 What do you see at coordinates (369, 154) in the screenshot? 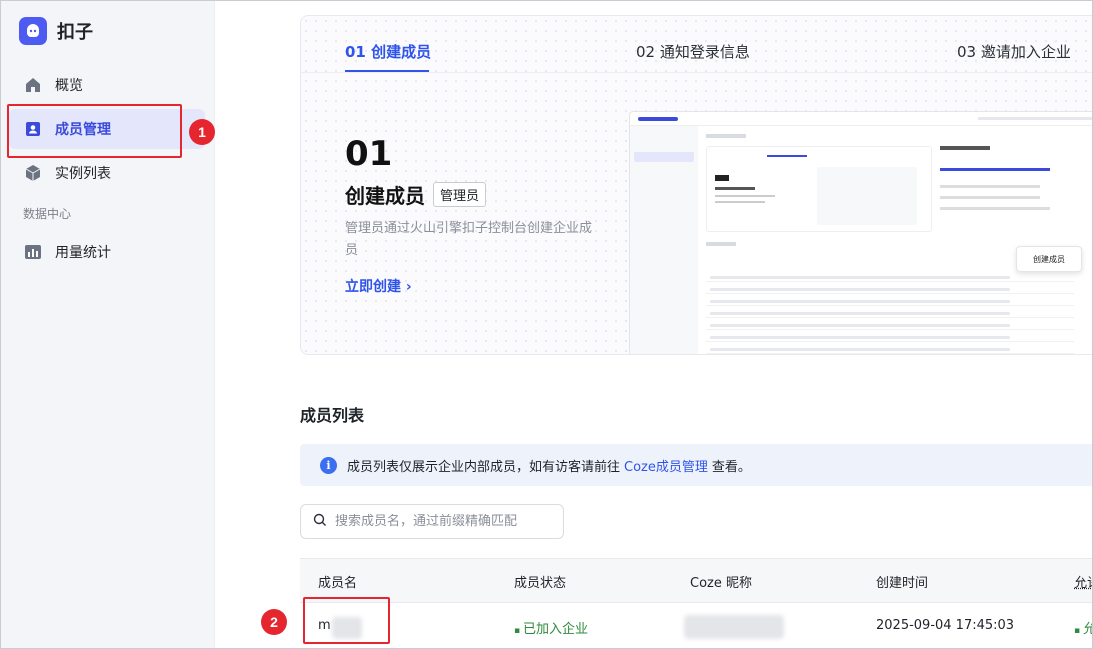
I see `step-number: 01` at bounding box center [369, 154].